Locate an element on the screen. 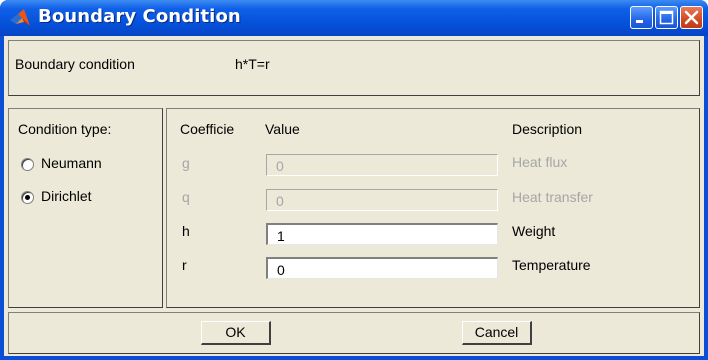 This screenshot has height=360, width=708. value-field-q: 0 is located at coordinates (382, 200).